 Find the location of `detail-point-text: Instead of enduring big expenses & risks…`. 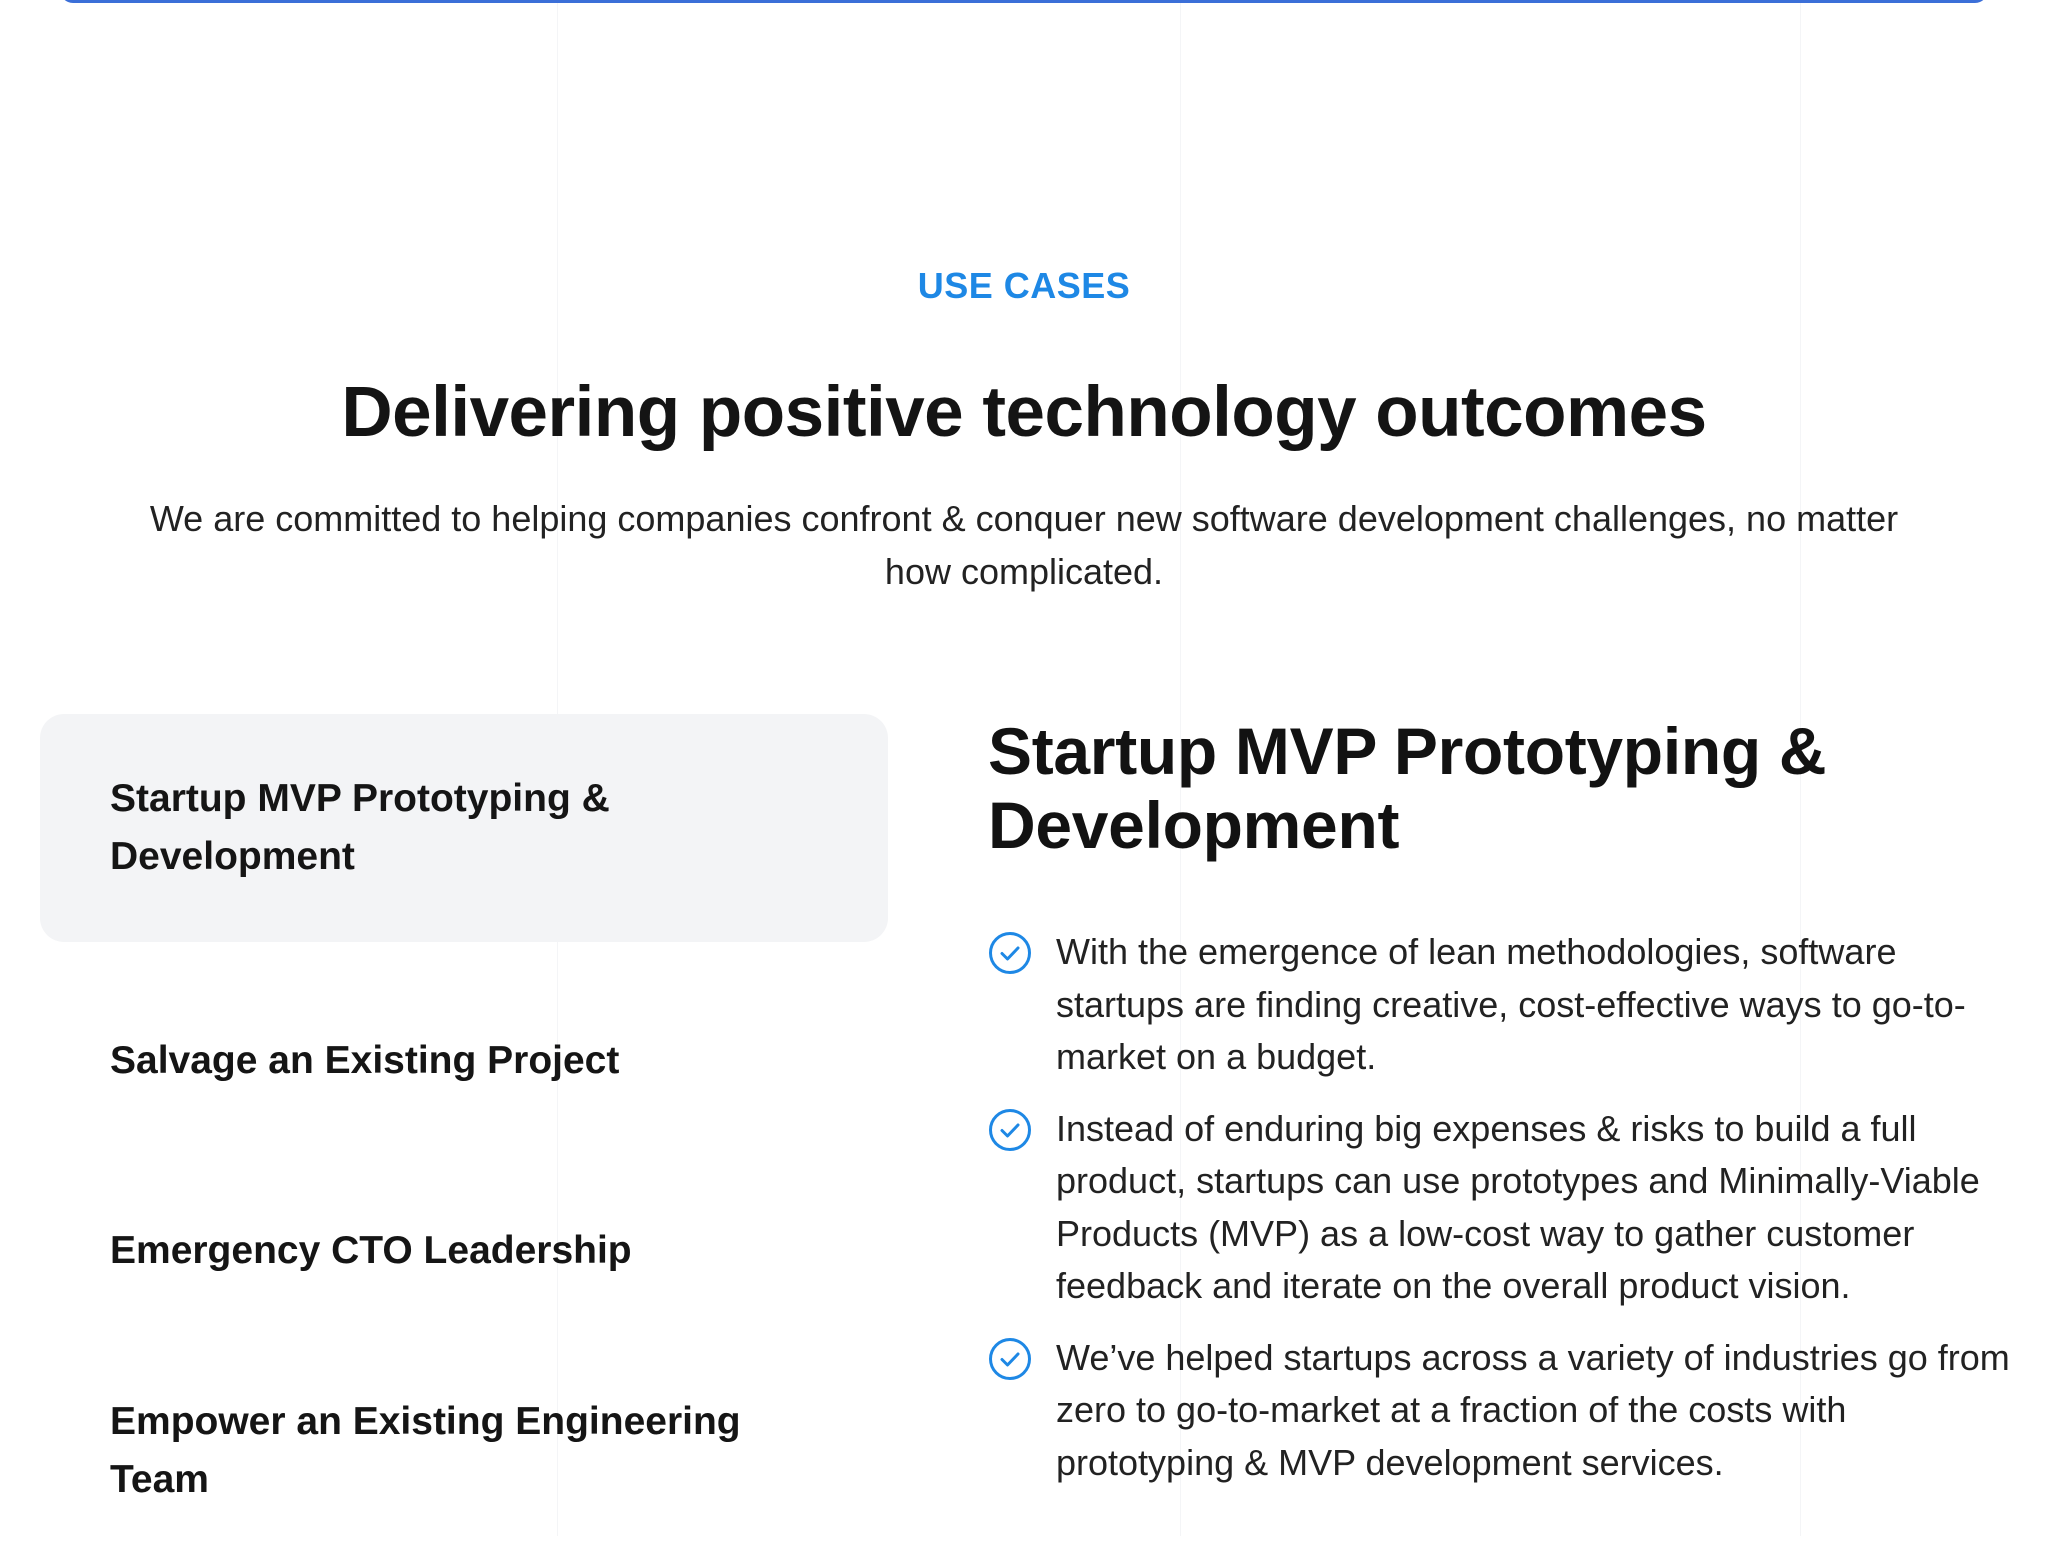

detail-point-text: Instead of enduring big expenses & risks… is located at coordinates (1518, 1207).